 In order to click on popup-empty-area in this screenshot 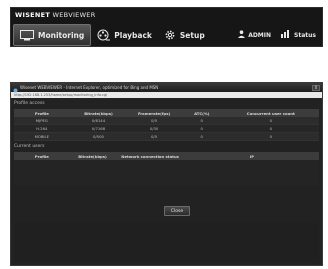, I will do `click(166, 242)`.